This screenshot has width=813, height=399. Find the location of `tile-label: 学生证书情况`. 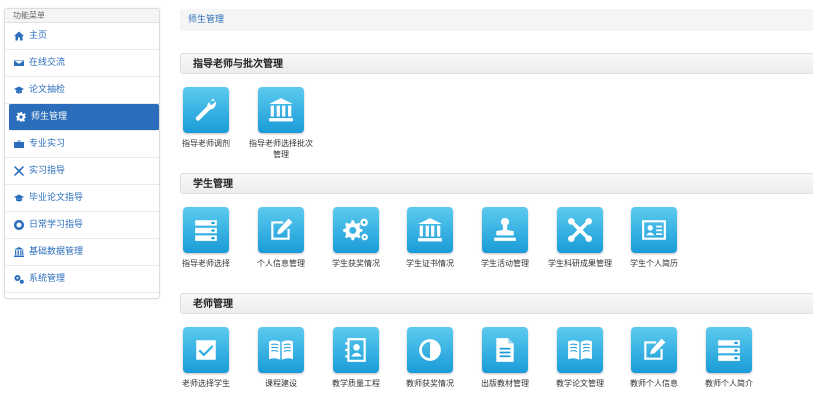

tile-label: 学生证书情况 is located at coordinates (430, 263).